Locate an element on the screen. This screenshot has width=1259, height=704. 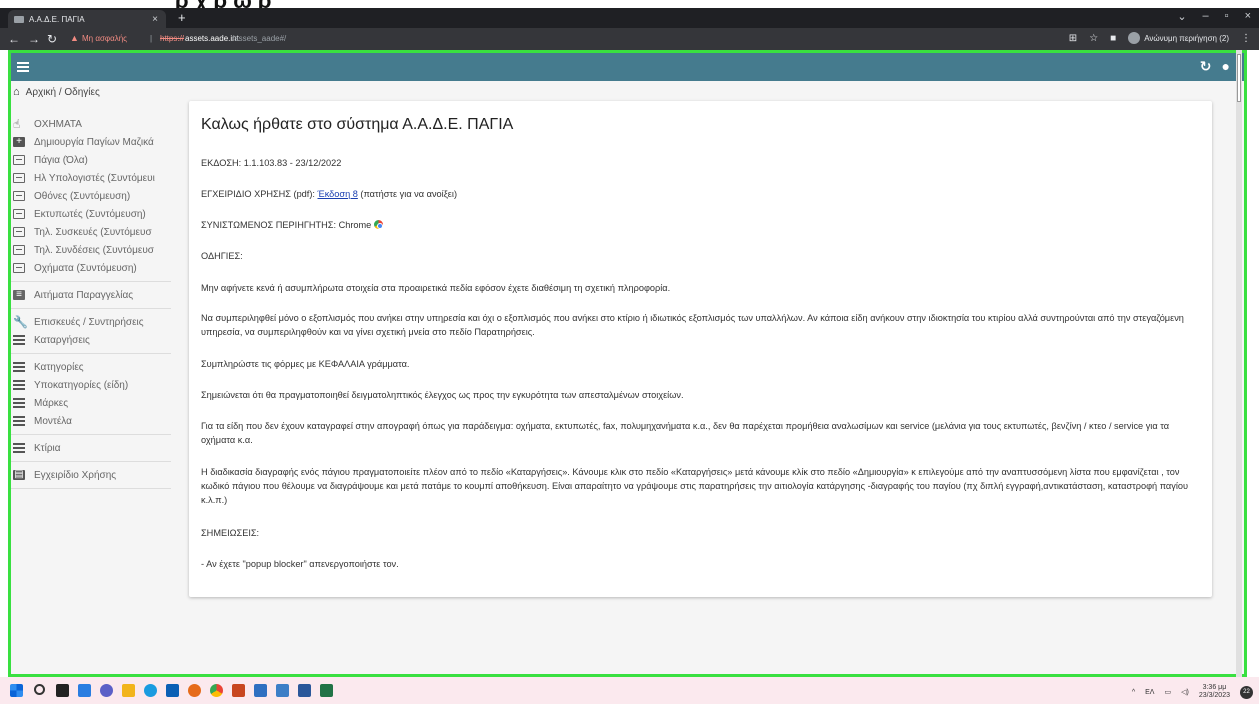
hamburger-menu-icon is located at coordinates (23, 67).